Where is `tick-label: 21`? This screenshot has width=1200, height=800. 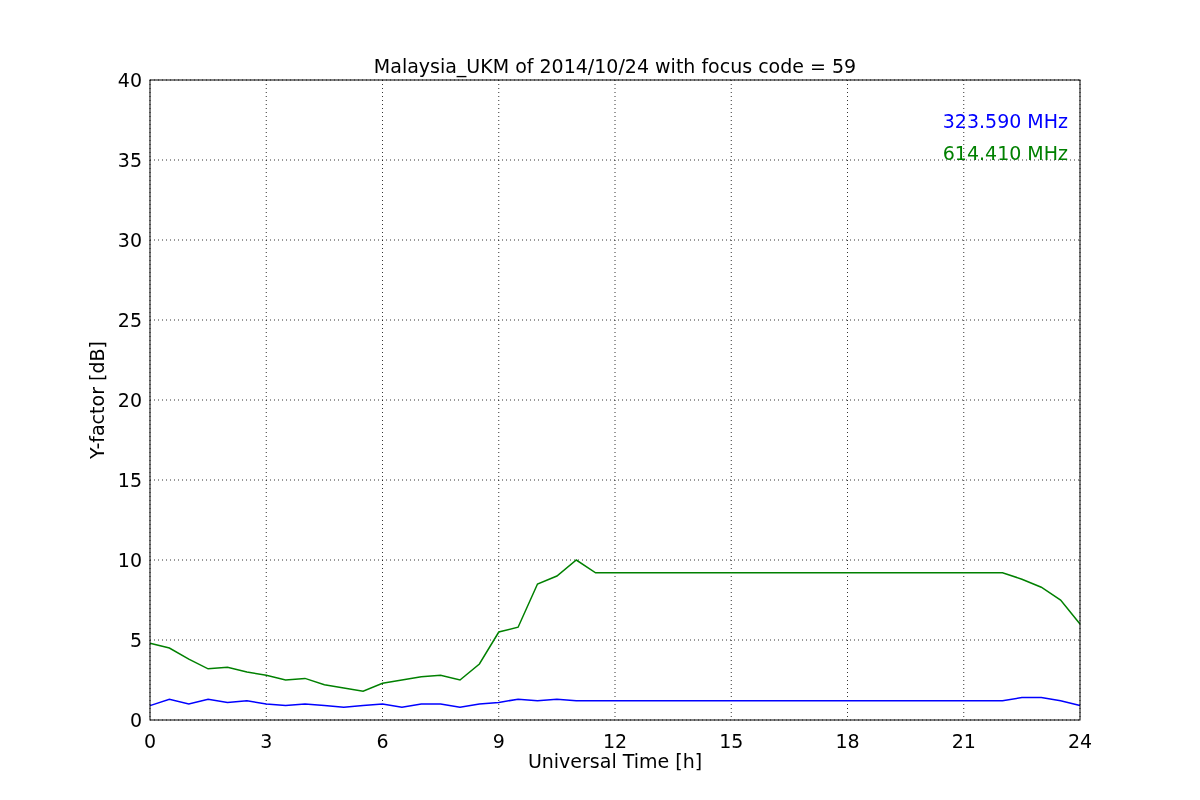 tick-label: 21 is located at coordinates (963, 741).